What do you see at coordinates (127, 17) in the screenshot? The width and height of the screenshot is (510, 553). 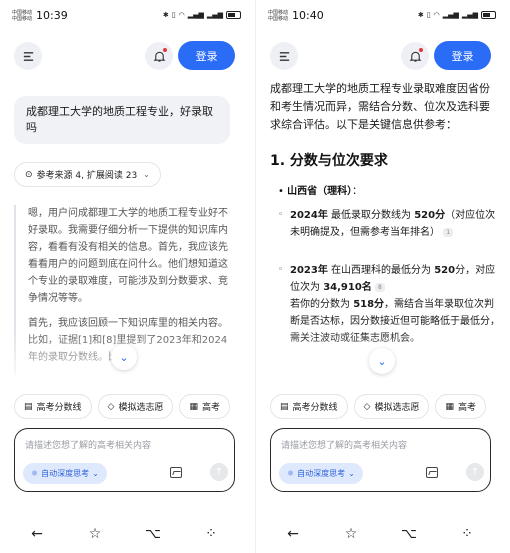 I see `status-bar: 中国移动 中国移动 10:39 ✱ ▯ ◠ ▂▄▆ ▂▄▆` at bounding box center [127, 17].